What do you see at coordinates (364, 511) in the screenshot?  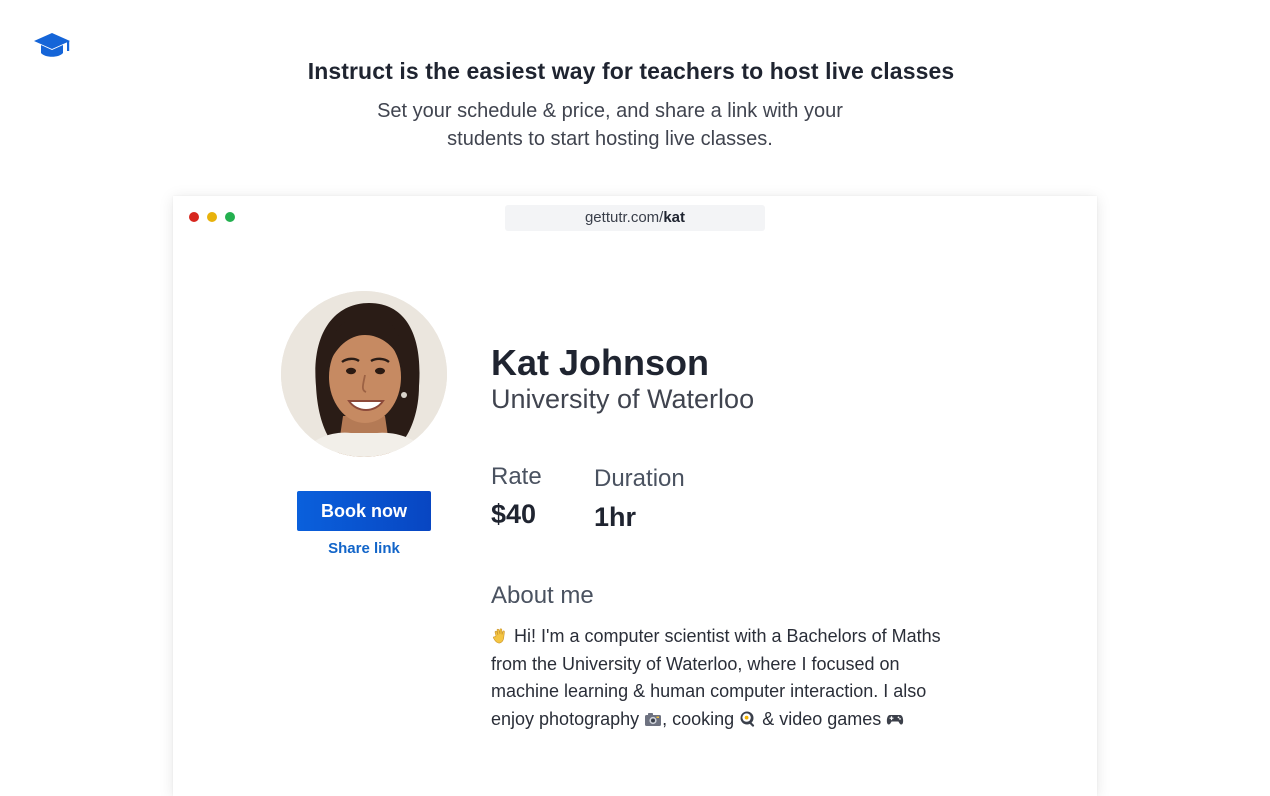 I see `book-now-button: Book now` at bounding box center [364, 511].